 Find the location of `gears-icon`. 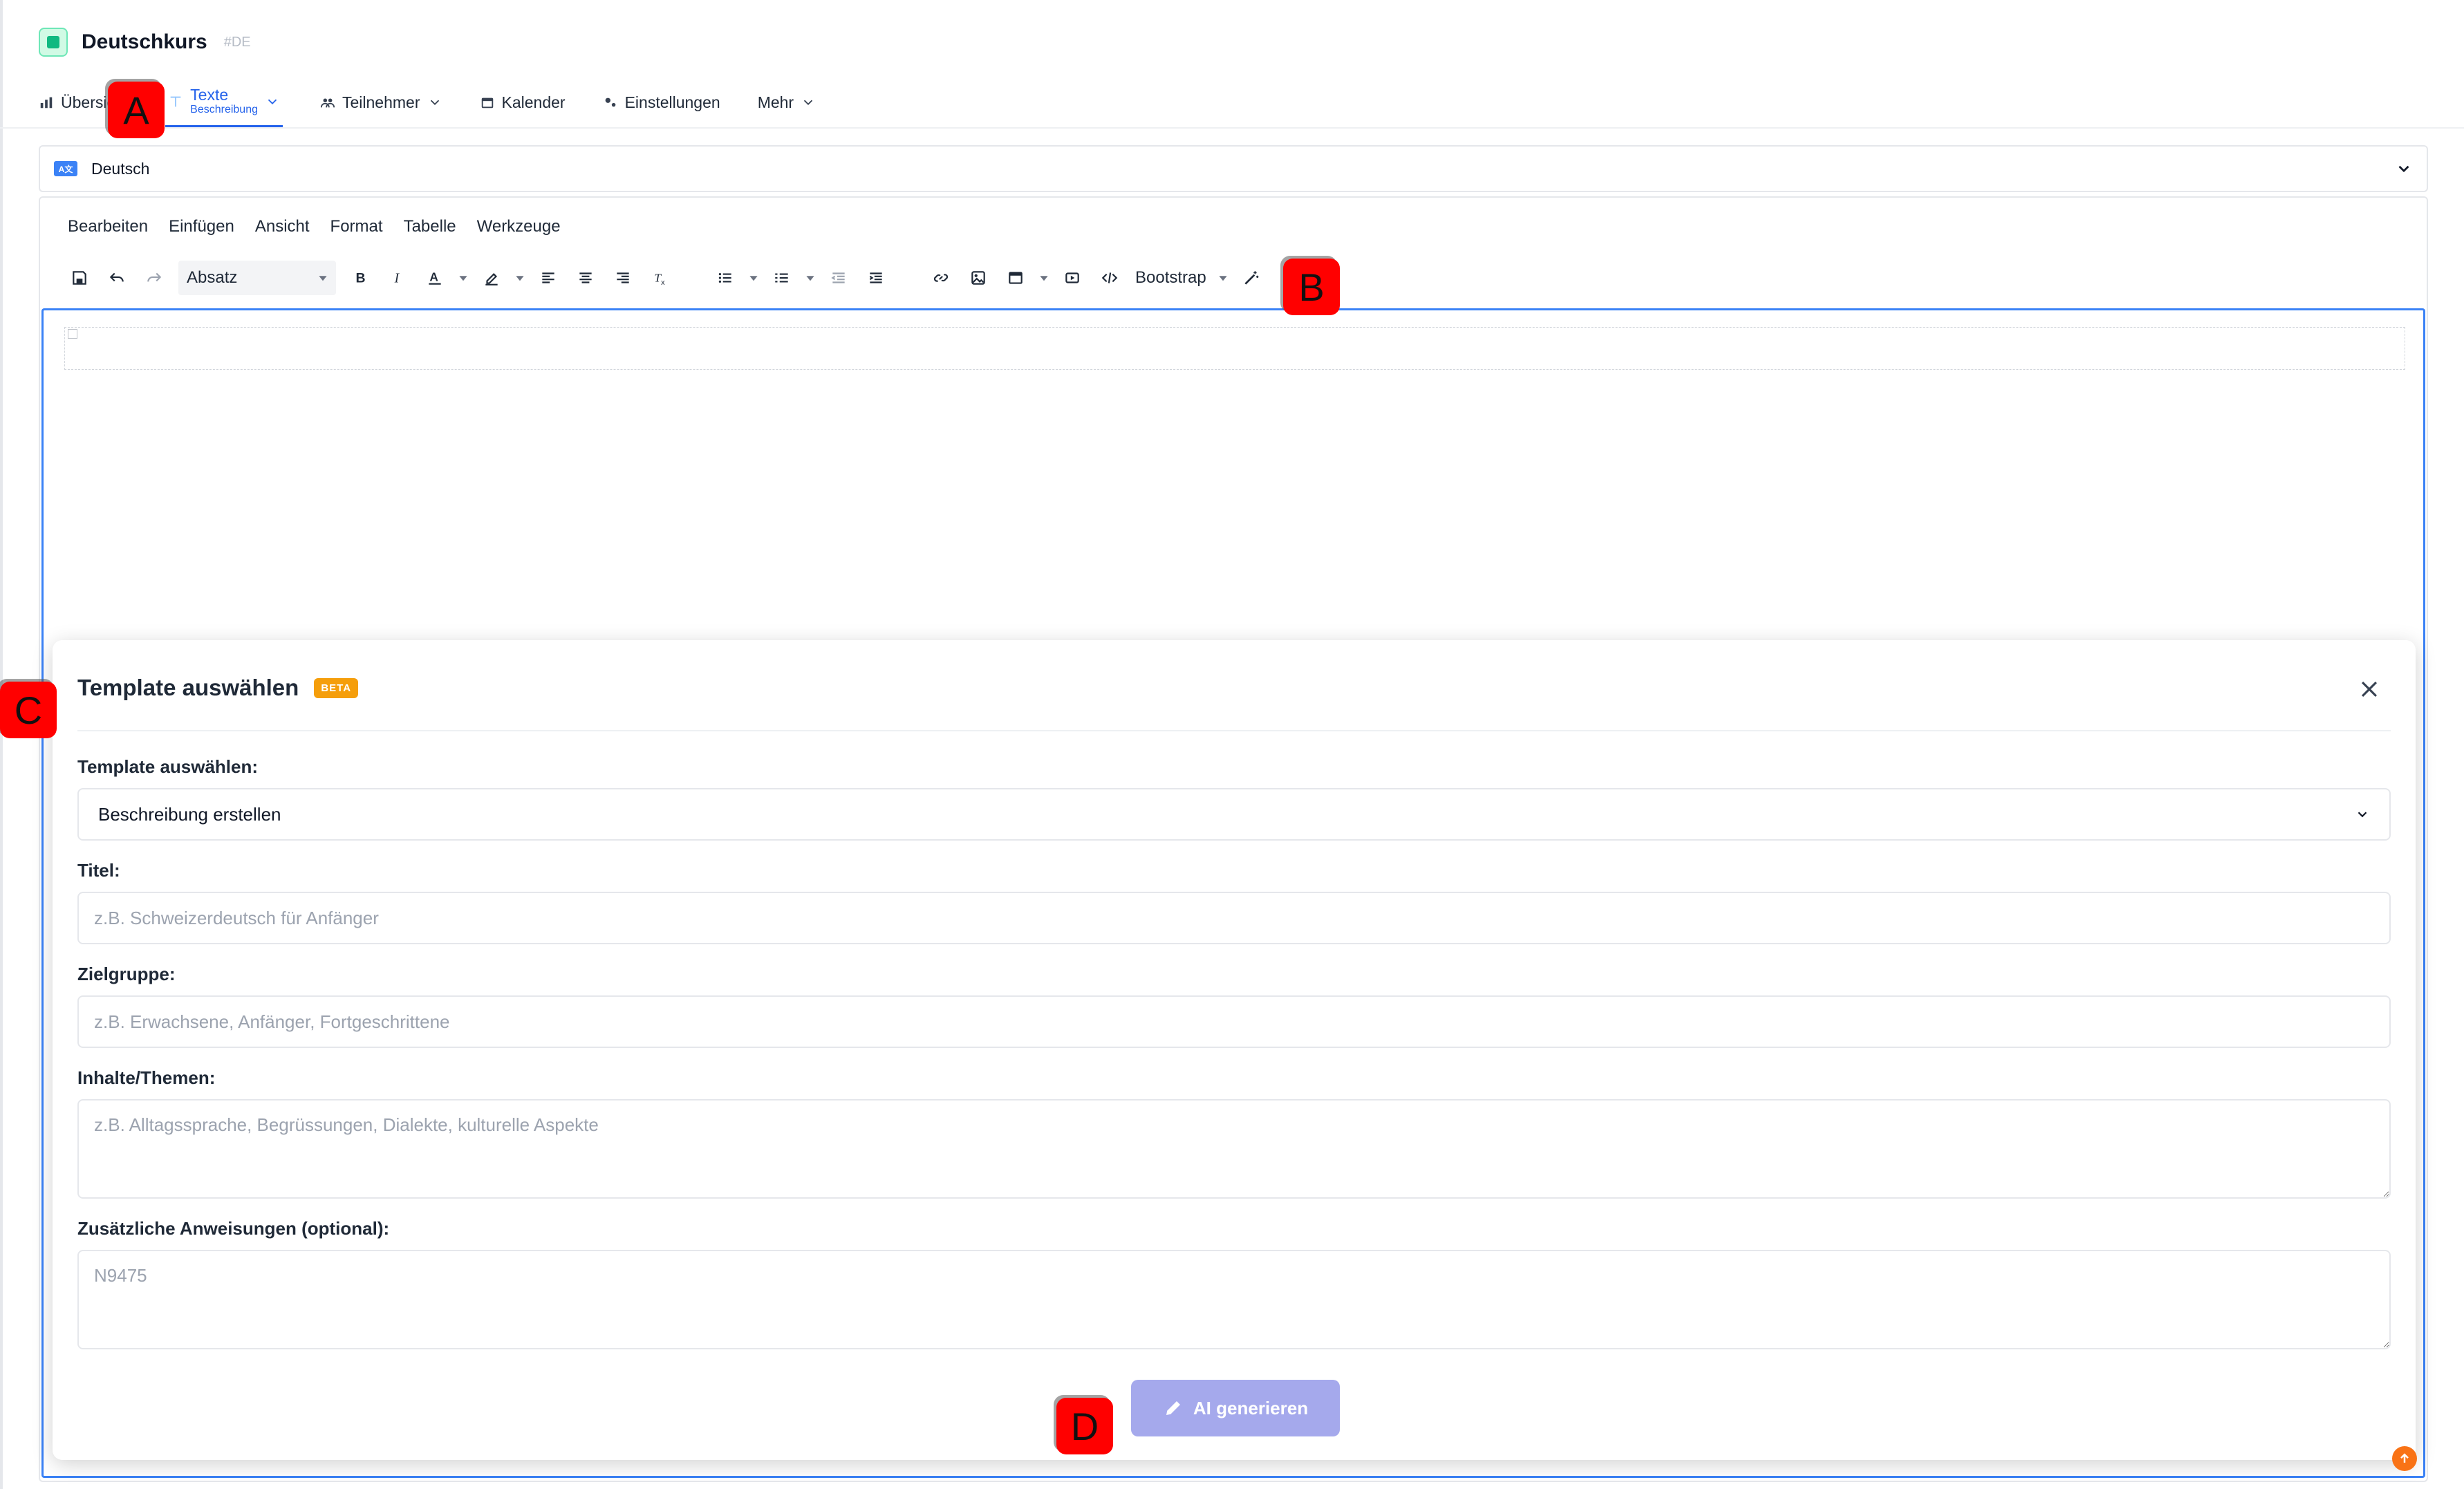

gears-icon is located at coordinates (610, 102).